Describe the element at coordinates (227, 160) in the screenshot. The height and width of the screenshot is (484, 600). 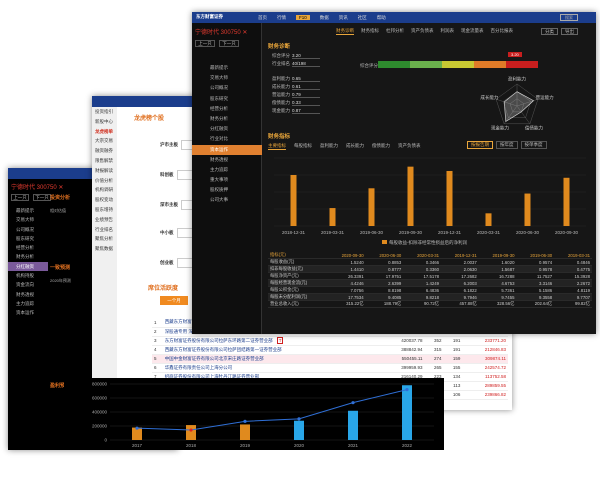
I see `front-sidebar-item: 财务透视` at that location.